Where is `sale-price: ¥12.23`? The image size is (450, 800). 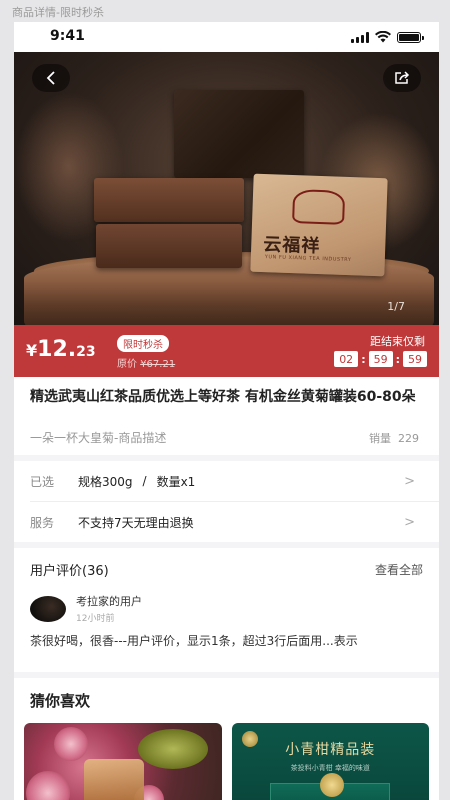
sale-price: ¥12.23 is located at coordinates (61, 349).